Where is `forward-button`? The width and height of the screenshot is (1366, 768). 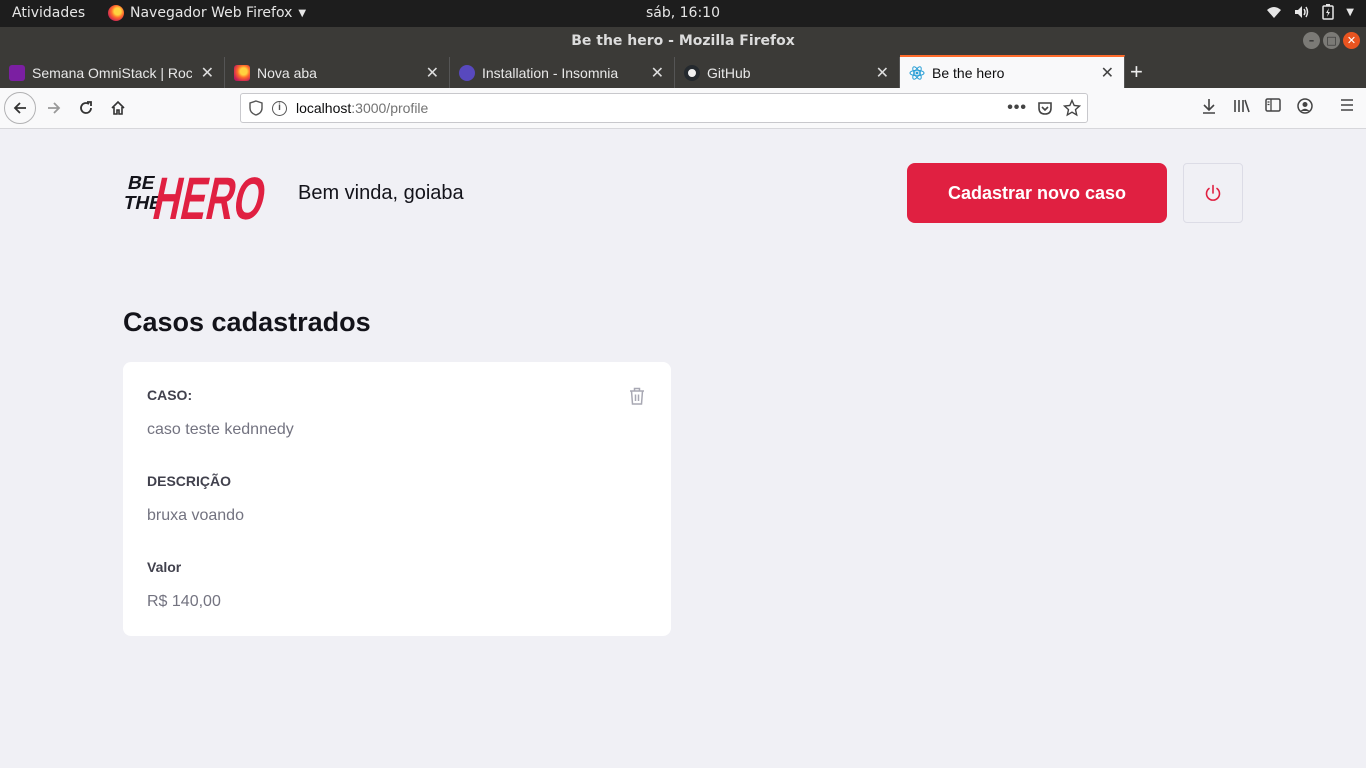 forward-button is located at coordinates (54, 108).